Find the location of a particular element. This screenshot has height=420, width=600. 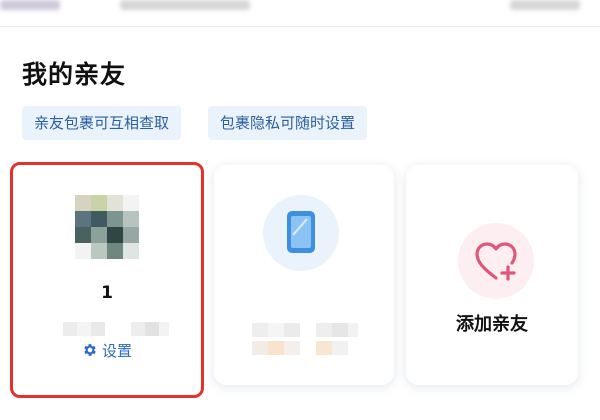

device-icon-circle is located at coordinates (301, 233).